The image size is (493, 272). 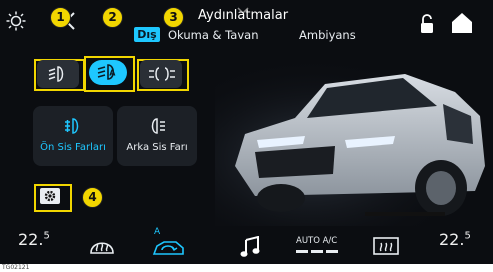 I want to click on low-beam-icon, so click(x=59, y=74).